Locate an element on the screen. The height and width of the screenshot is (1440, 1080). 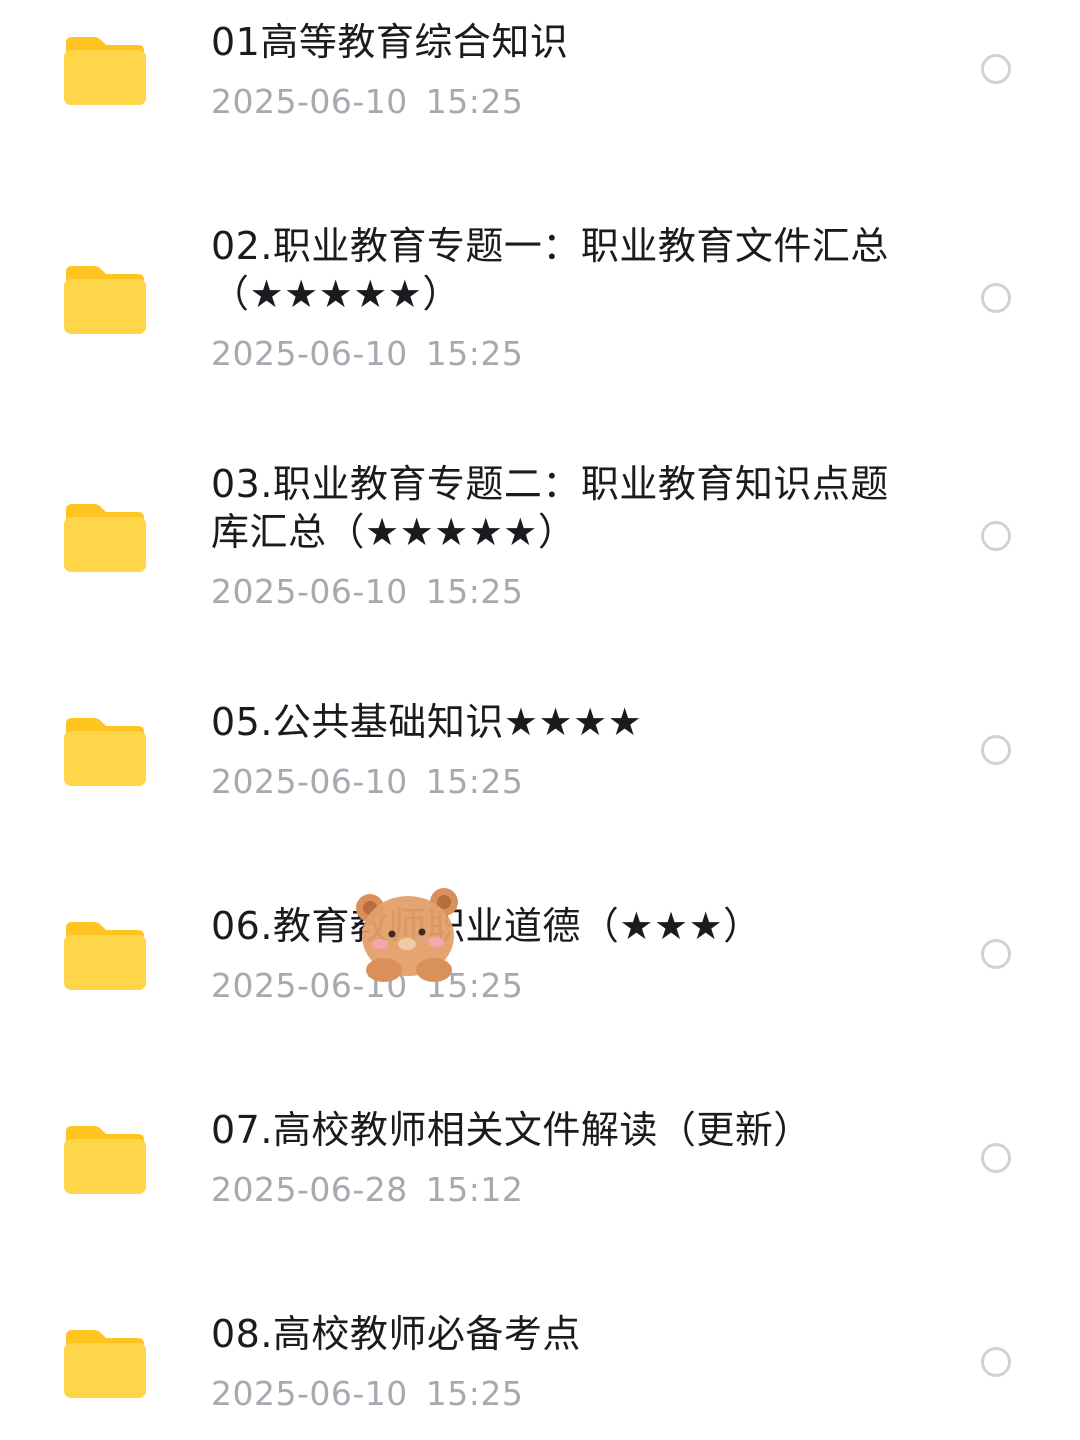
bear-sticker is located at coordinates (409, 934).